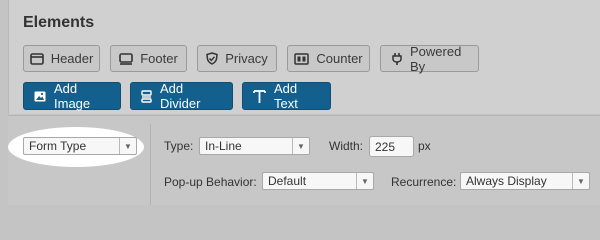 The height and width of the screenshot is (240, 600). What do you see at coordinates (397, 59) in the screenshot?
I see `plug-icon` at bounding box center [397, 59].